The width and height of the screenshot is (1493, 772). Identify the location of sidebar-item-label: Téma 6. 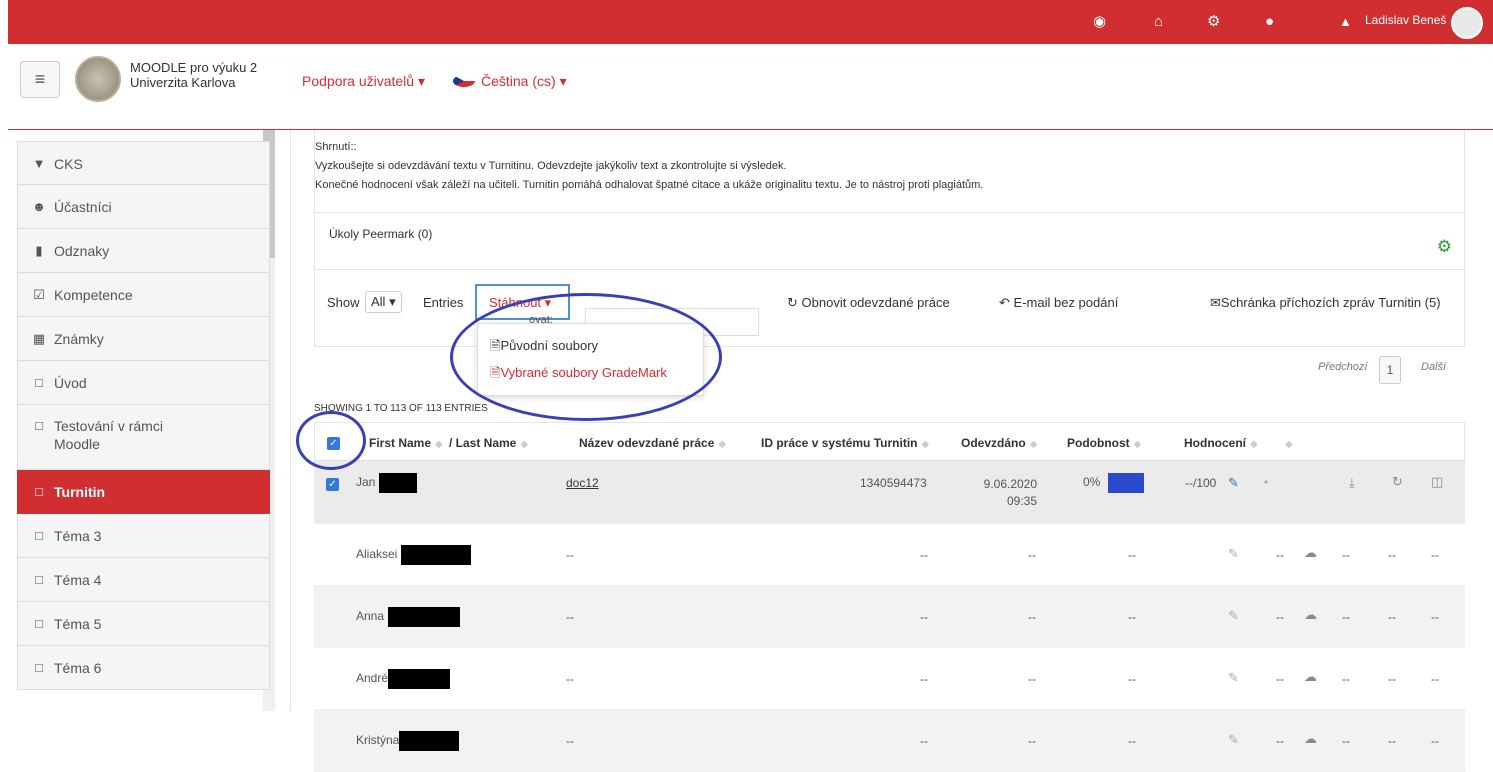
(78, 668).